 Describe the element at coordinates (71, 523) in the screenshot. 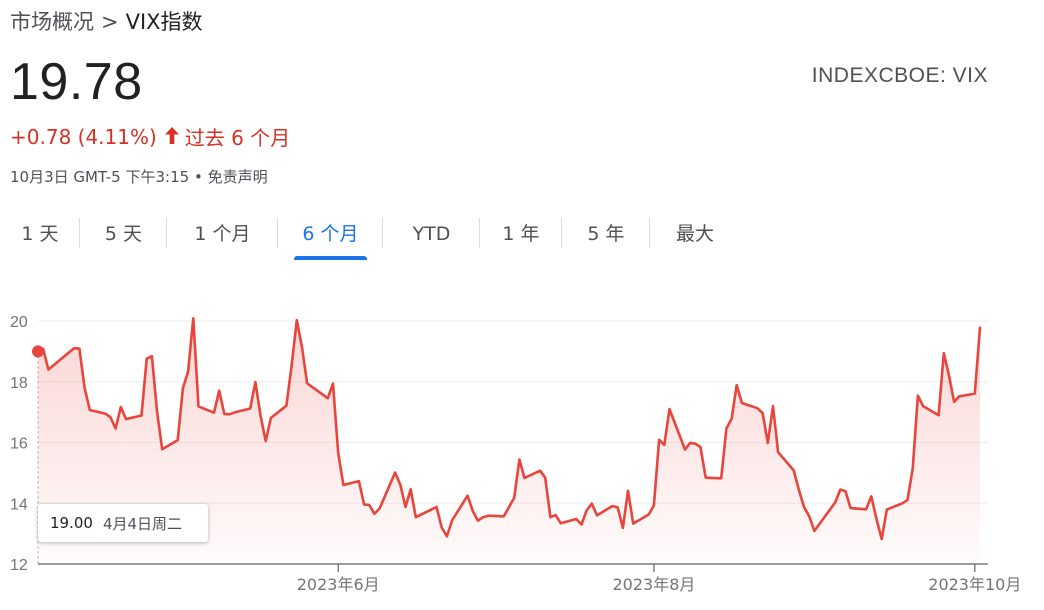

I see `tooltip-value: 19.00` at that location.